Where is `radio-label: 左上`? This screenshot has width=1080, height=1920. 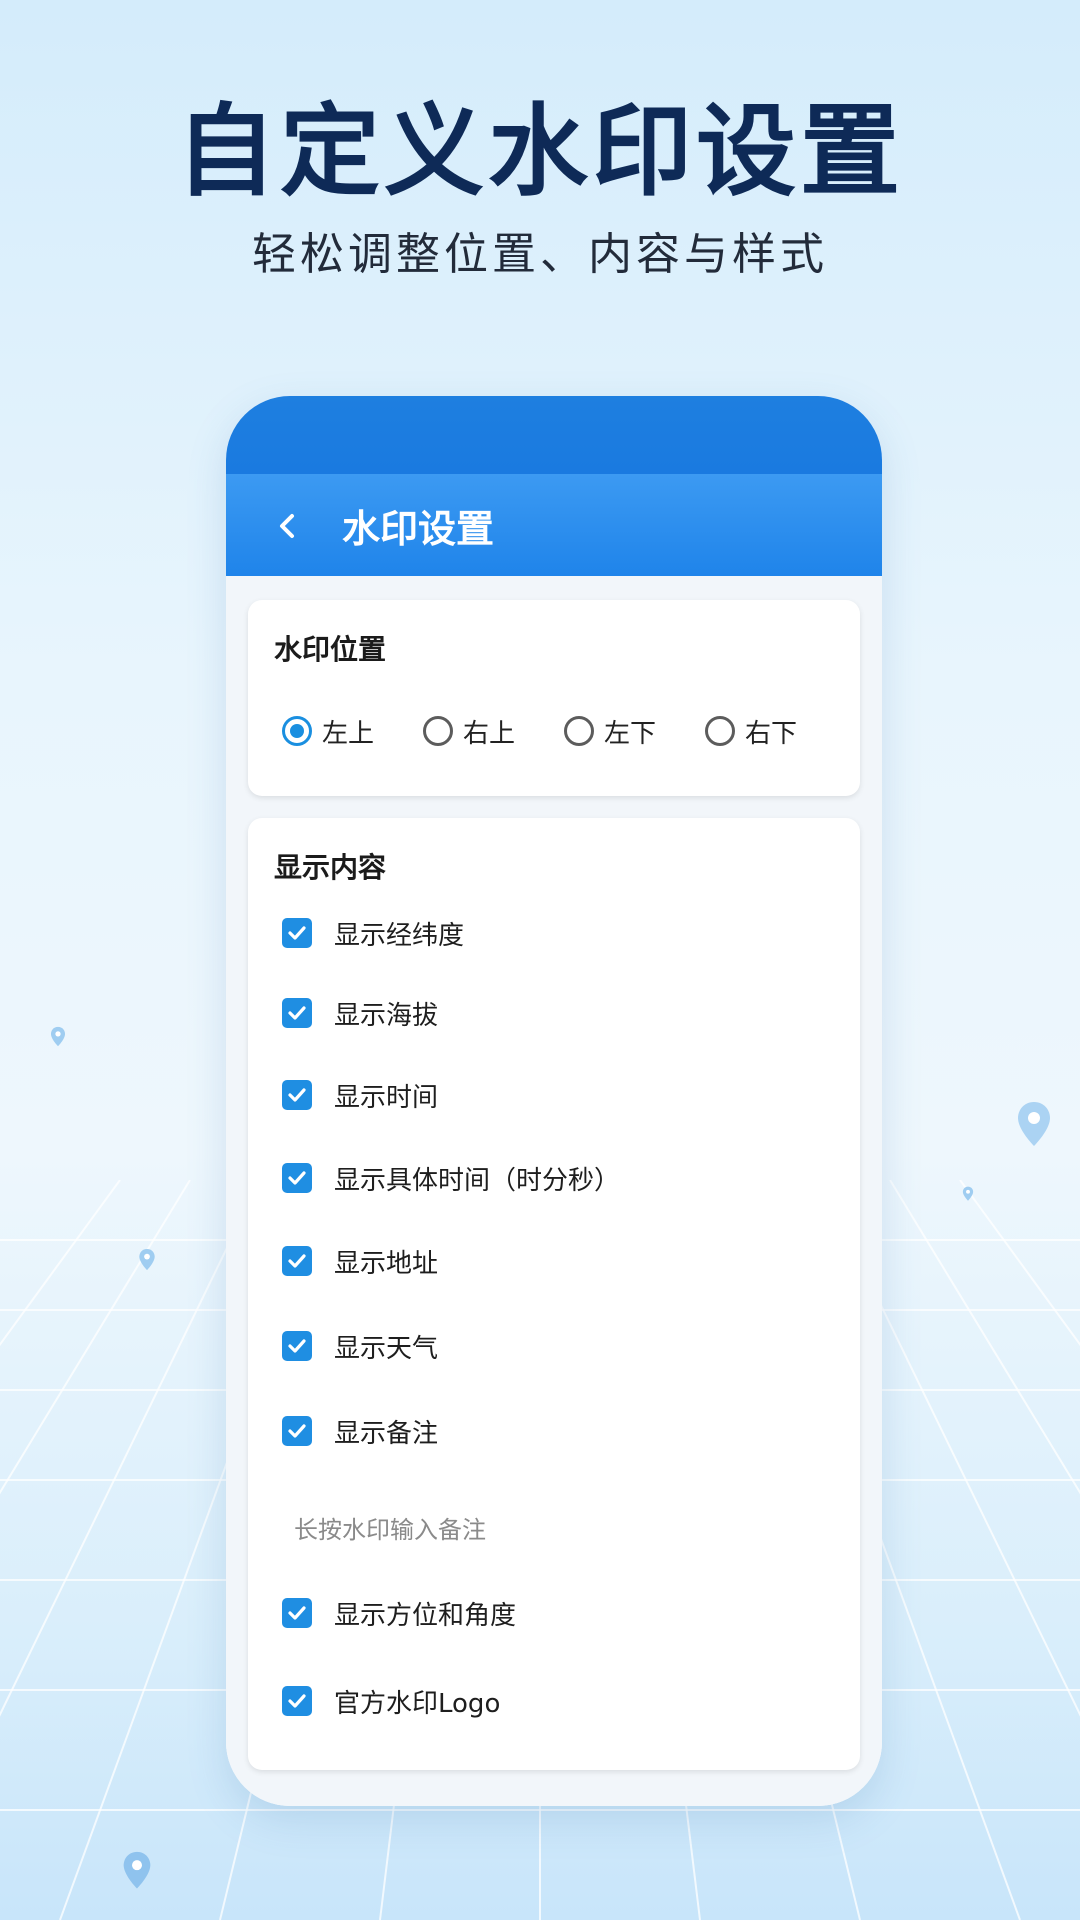
radio-label: 左上 is located at coordinates (348, 733).